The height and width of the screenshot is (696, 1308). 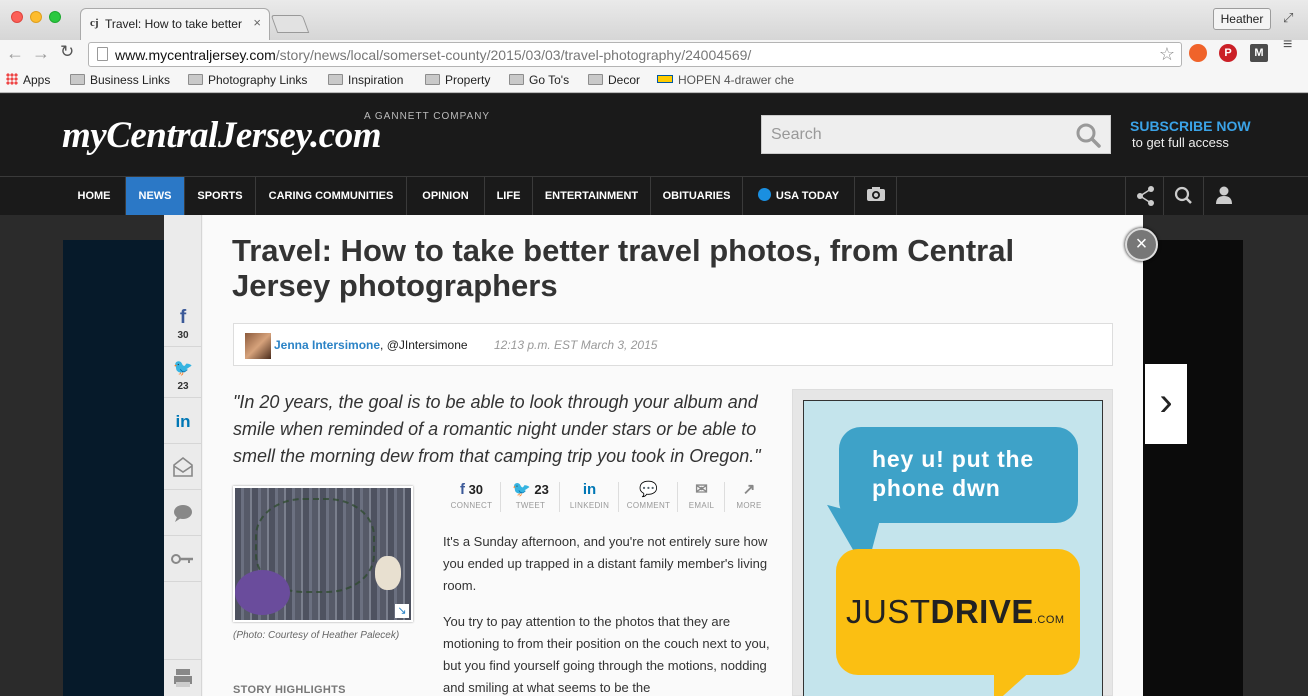 What do you see at coordinates (365, 80) in the screenshot?
I see `bookmark-inspiration: Inspiration` at bounding box center [365, 80].